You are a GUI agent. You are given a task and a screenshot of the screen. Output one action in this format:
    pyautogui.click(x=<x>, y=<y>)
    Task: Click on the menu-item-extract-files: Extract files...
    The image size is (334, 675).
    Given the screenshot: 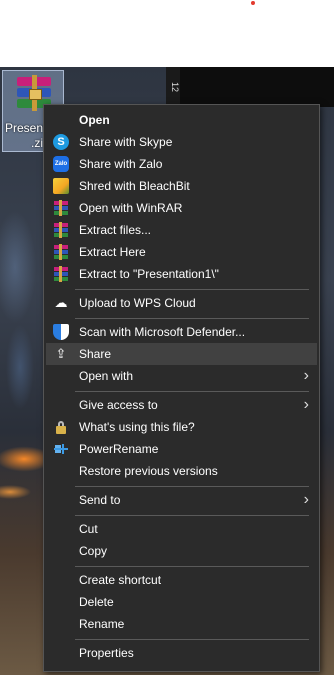 What is the action you would take?
    pyautogui.click(x=181, y=230)
    